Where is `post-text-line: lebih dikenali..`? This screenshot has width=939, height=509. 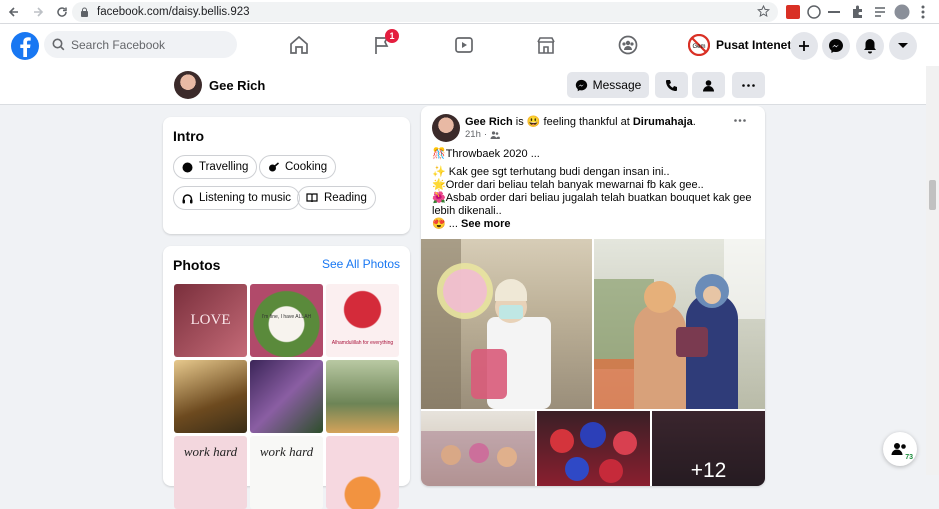 post-text-line: lebih dikenali.. is located at coordinates (467, 211).